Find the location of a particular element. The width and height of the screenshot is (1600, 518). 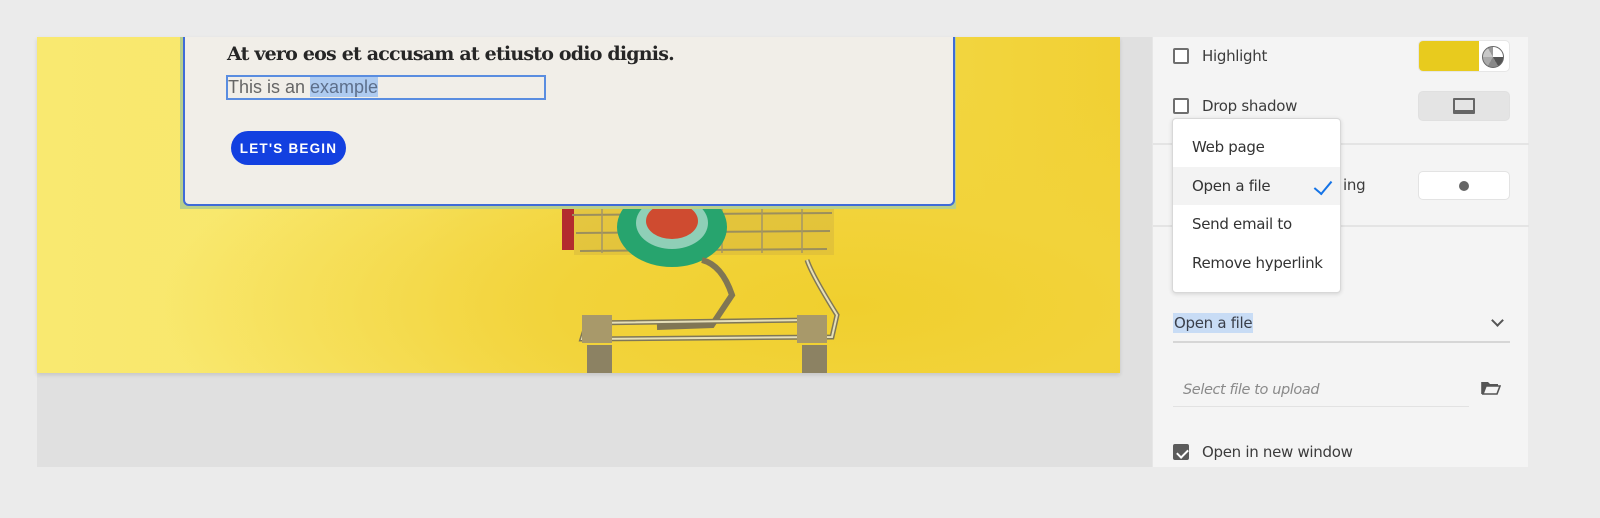

drop-shadow-checkbox is located at coordinates (1181, 106).